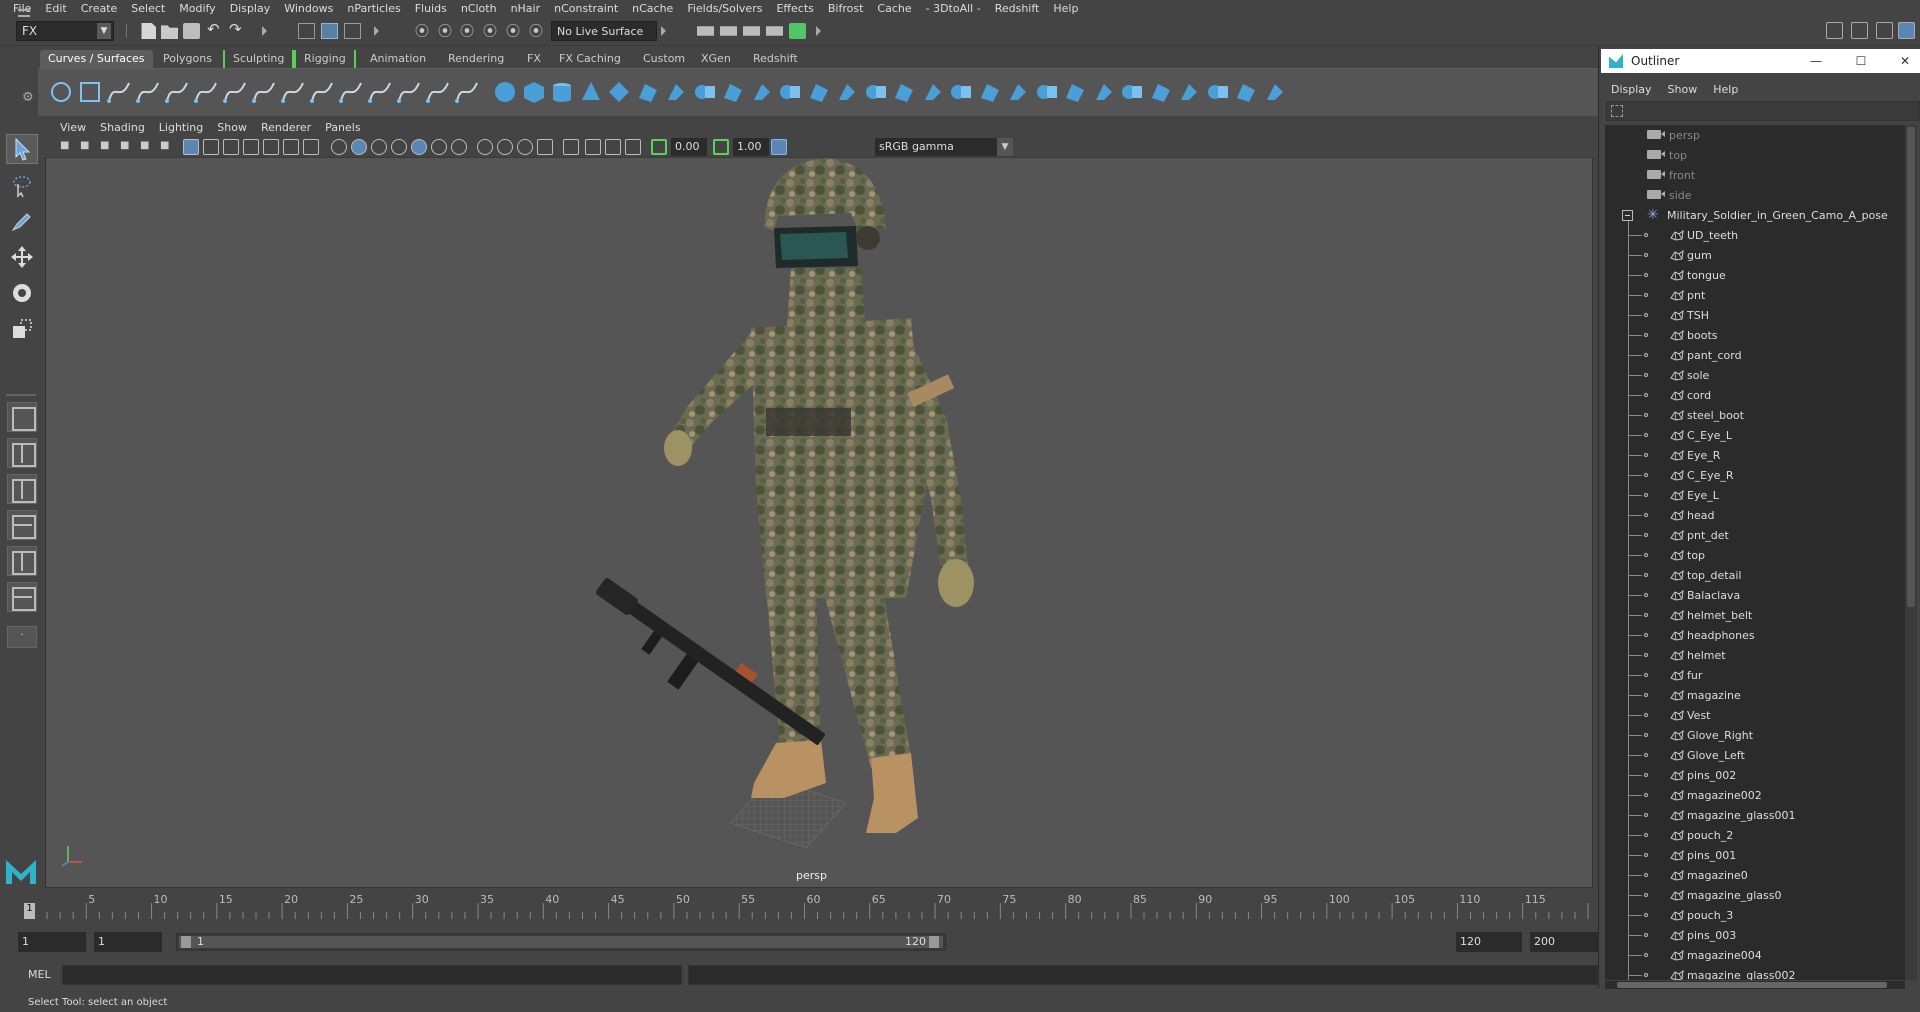 The width and height of the screenshot is (1920, 1012). What do you see at coordinates (953, 8) in the screenshot?
I see `menu-3dtoall: - 3DtoAll -` at bounding box center [953, 8].